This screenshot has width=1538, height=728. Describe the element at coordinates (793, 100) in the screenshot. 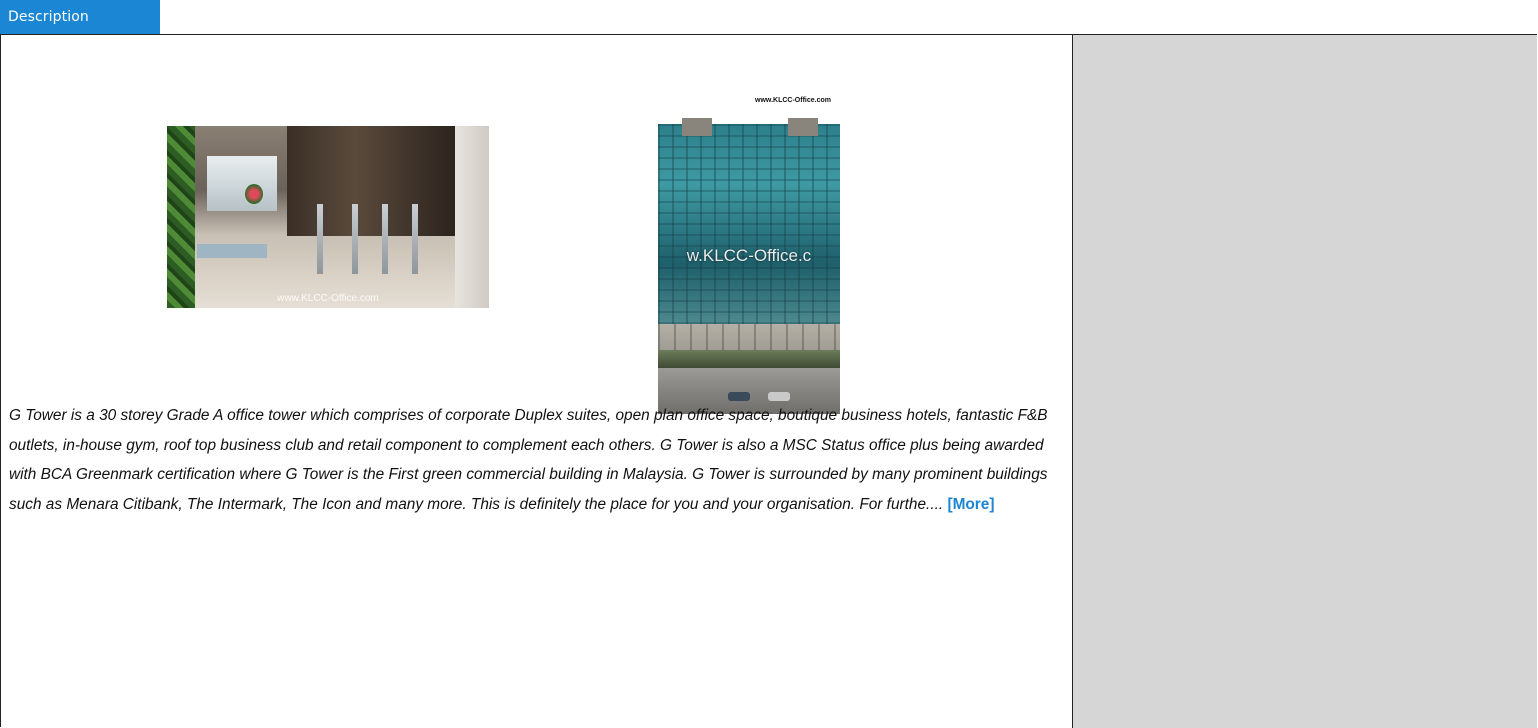

I see `tower-photo-caption: www.KLCC-Office.com` at that location.